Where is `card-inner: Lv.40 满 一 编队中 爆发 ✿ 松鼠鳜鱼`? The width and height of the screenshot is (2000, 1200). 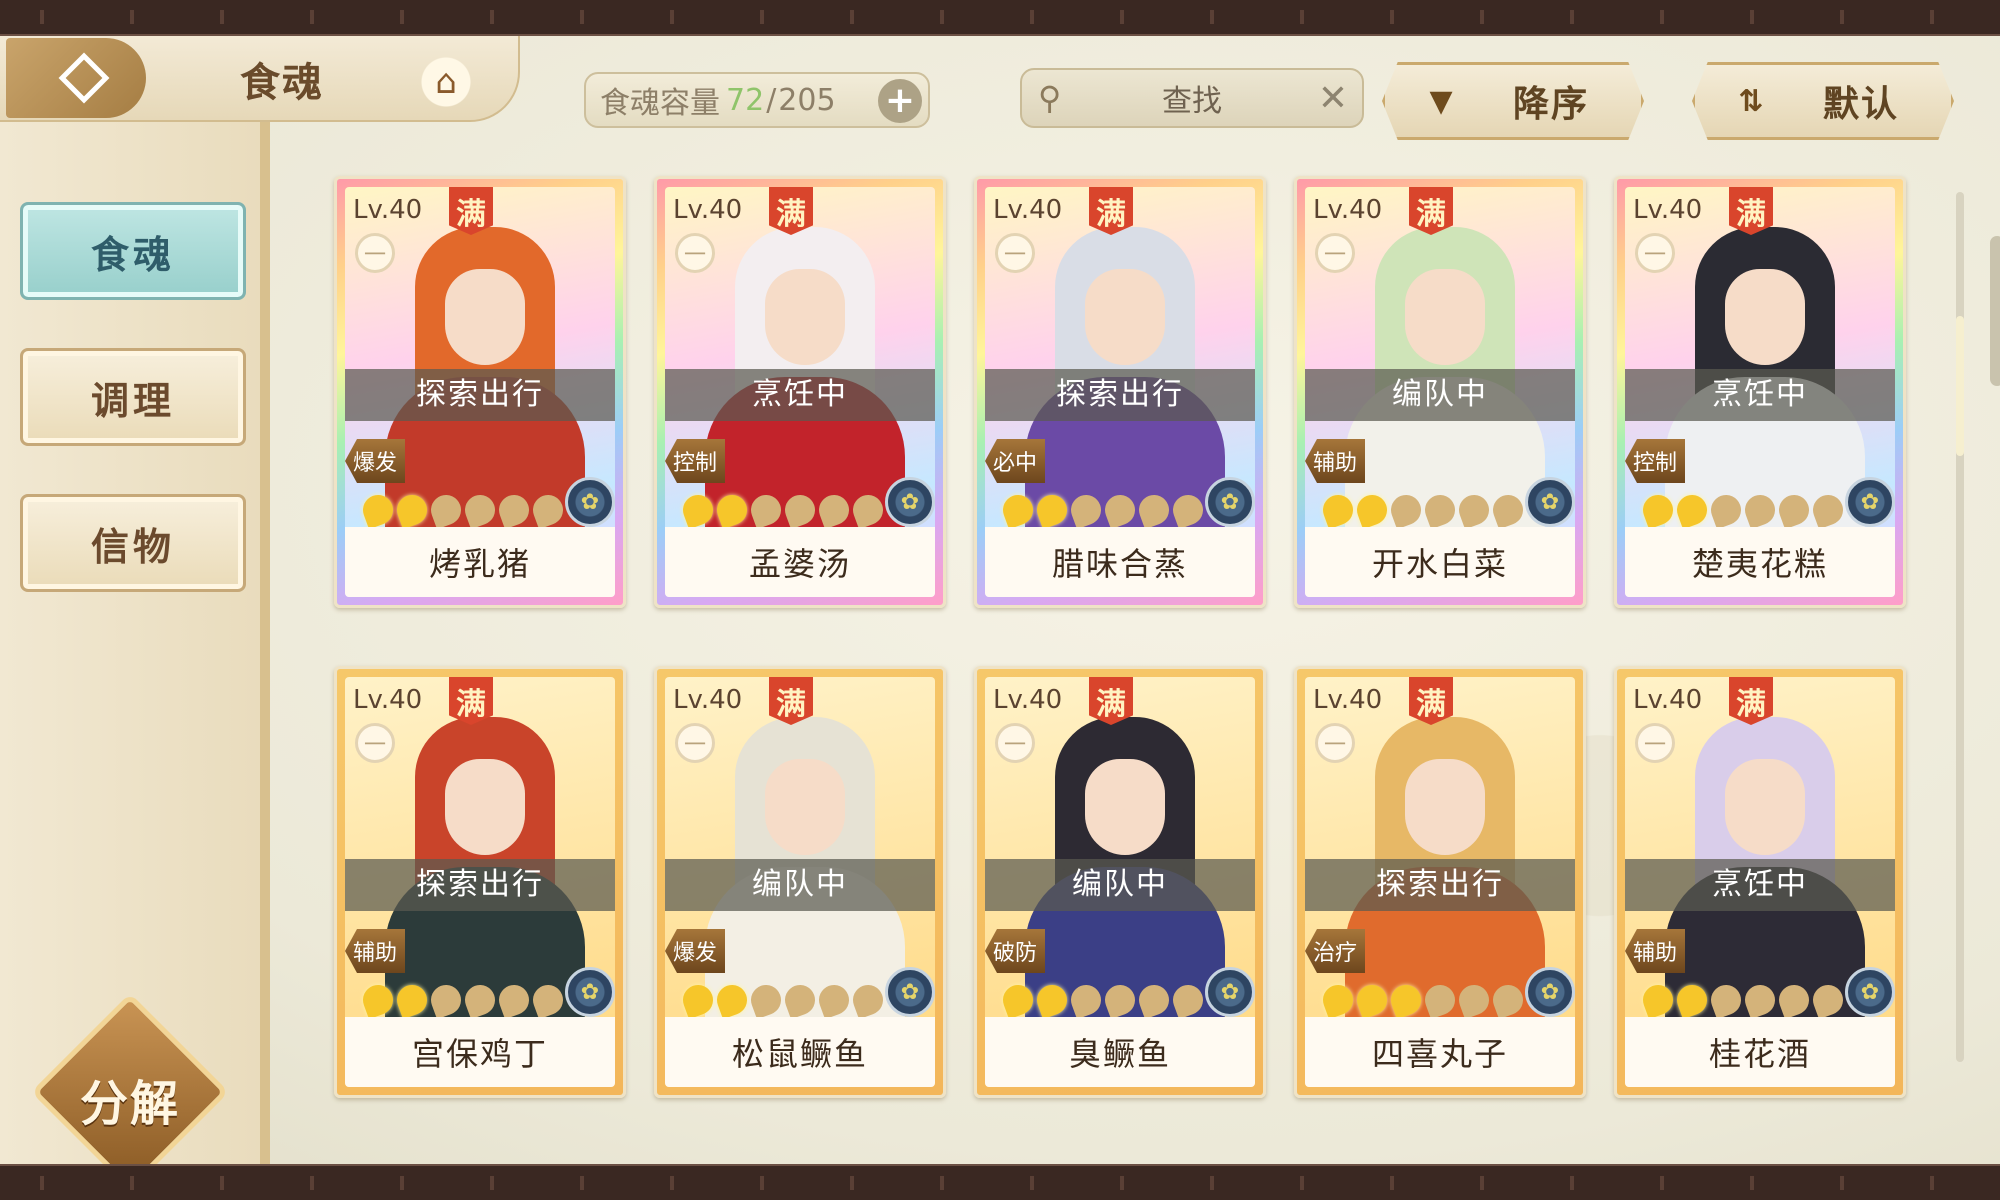
card-inner: Lv.40 满 一 编队中 爆发 ✿ 松鼠鳜鱼 is located at coordinates (800, 882).